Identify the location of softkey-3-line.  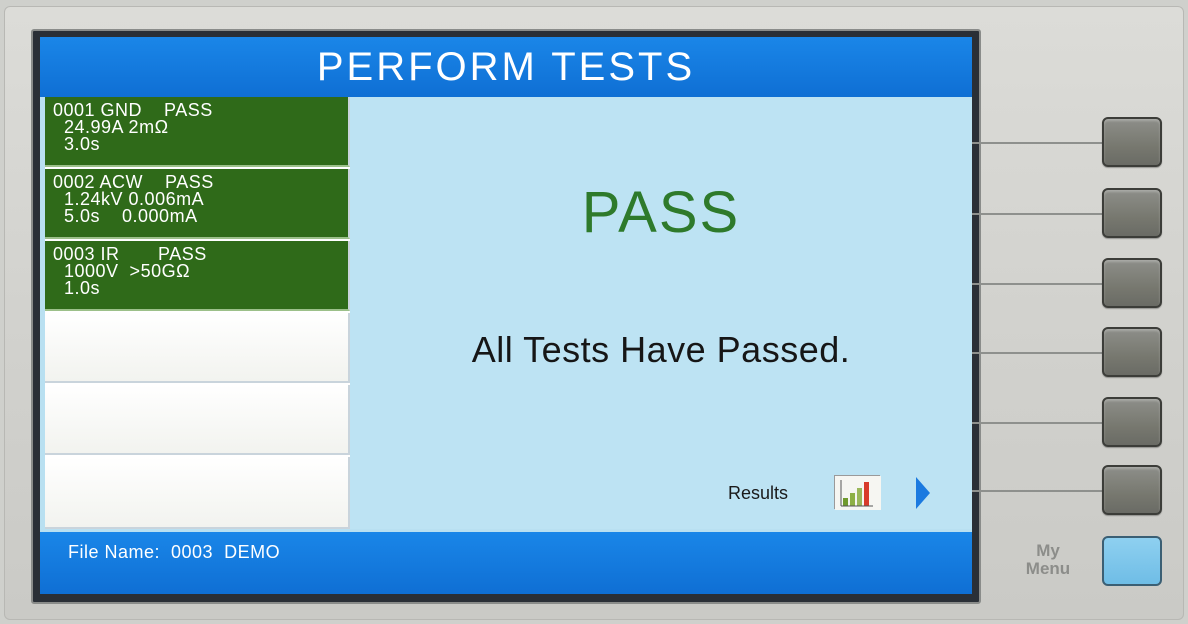
(1038, 284).